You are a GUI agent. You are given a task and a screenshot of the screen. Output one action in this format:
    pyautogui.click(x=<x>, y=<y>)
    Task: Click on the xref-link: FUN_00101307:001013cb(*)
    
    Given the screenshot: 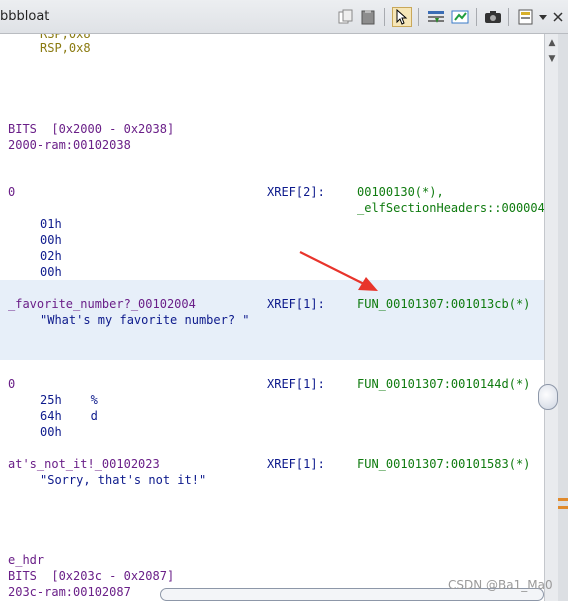 What is the action you would take?
    pyautogui.click(x=443, y=304)
    